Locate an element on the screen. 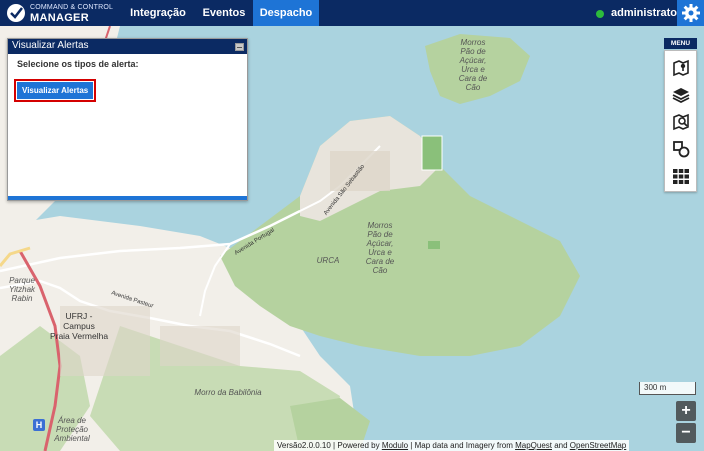  map-label-area-protecao: Área de Proteção Ambiental is located at coordinates (72, 429).